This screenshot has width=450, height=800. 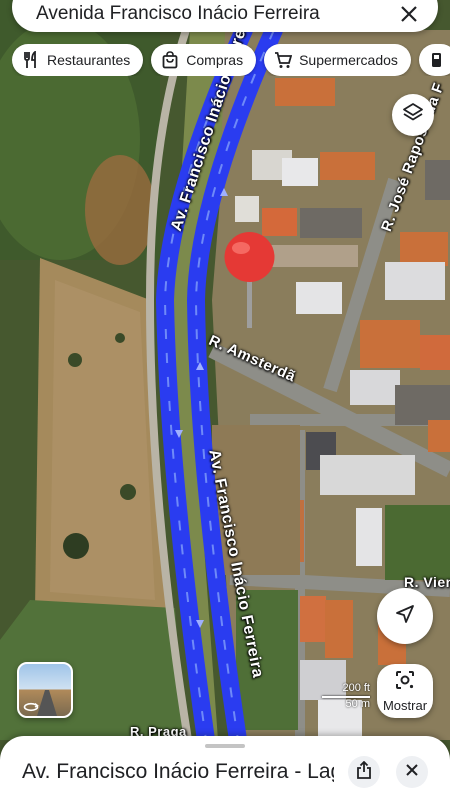 I want to click on scale-feet: 200 ft, so click(x=356, y=688).